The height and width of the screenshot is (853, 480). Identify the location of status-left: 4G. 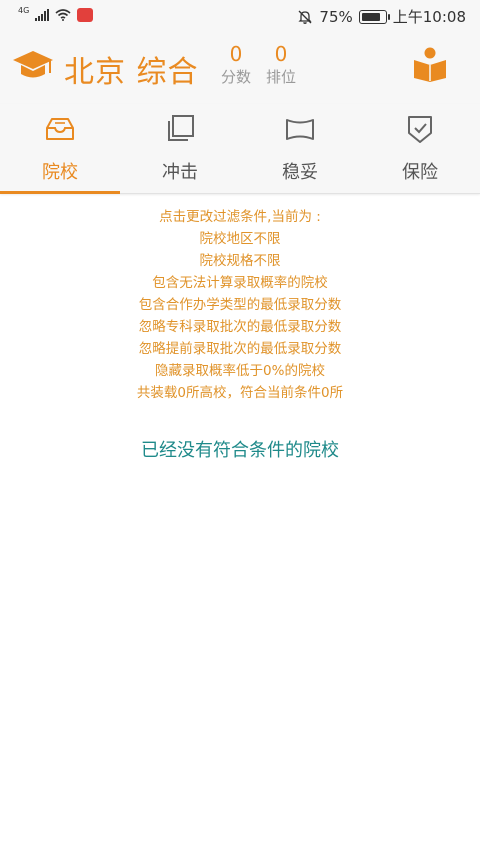
(56, 13).